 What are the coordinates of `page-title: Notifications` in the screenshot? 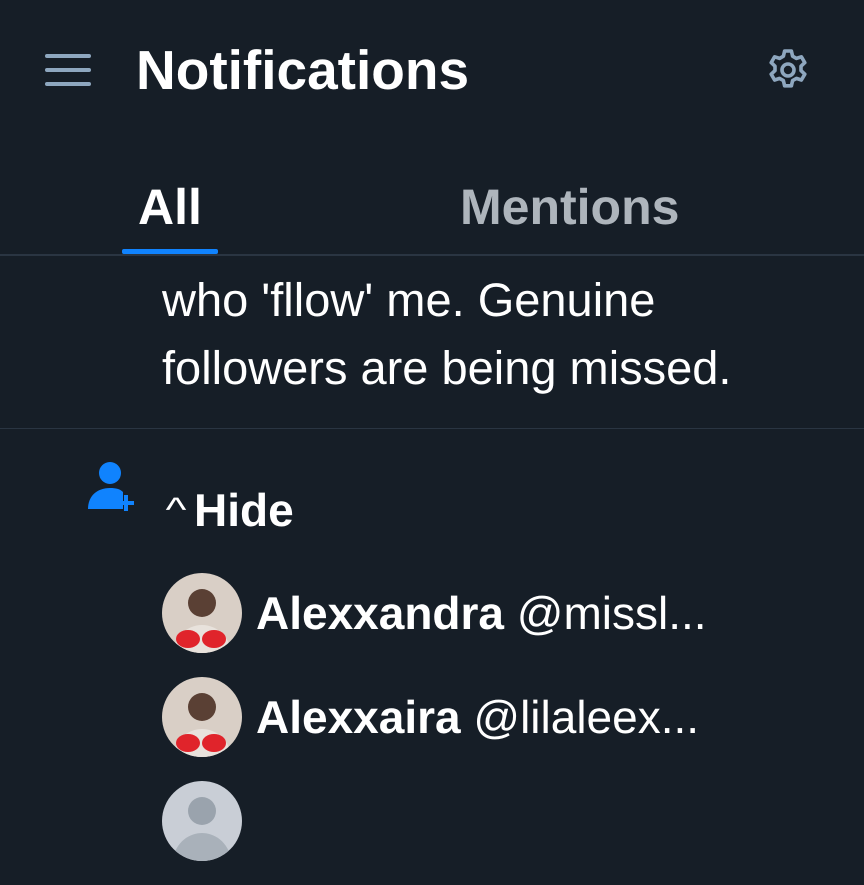 It's located at (303, 70).